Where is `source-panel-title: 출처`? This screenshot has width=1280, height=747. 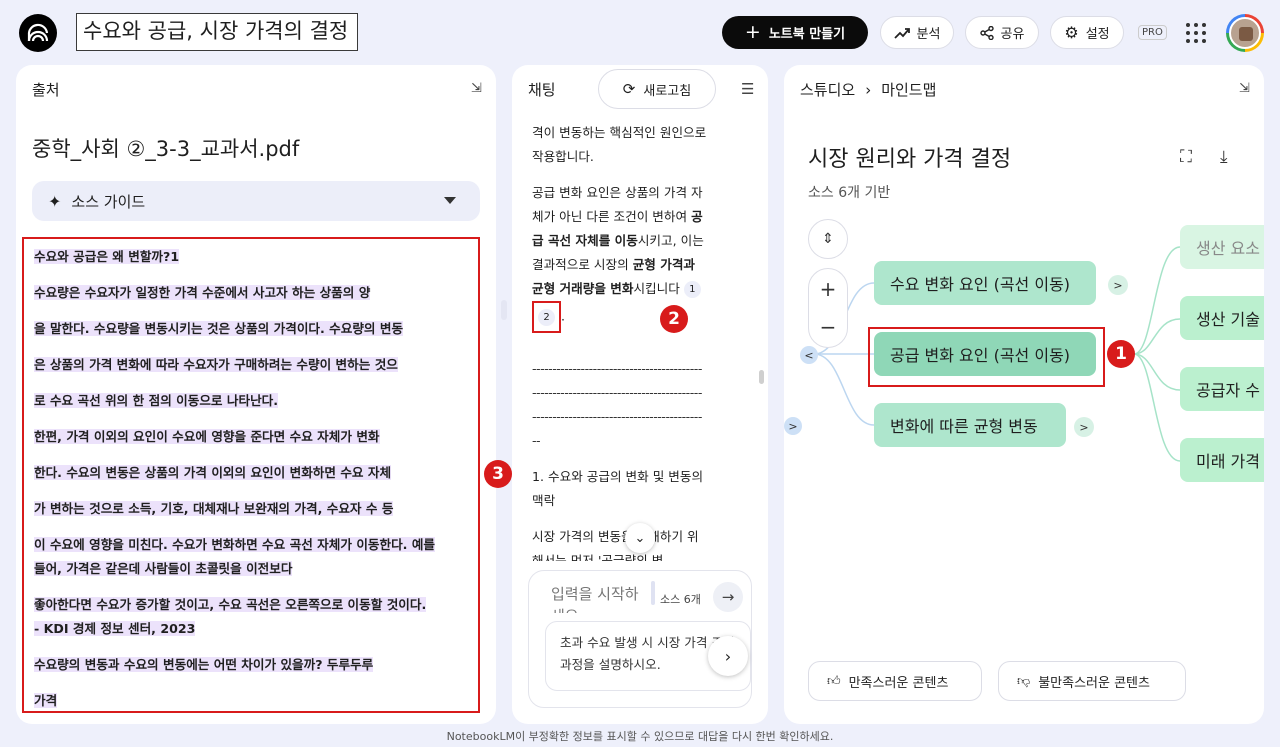 source-panel-title: 출처 is located at coordinates (46, 90).